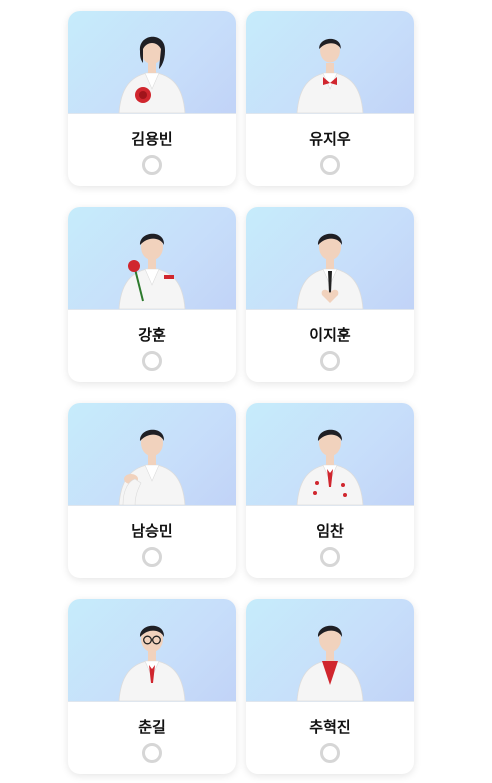 Image resolution: width=492 pixels, height=783 pixels. Describe the element at coordinates (152, 531) in the screenshot. I see `candidate-name: 남승민` at that location.